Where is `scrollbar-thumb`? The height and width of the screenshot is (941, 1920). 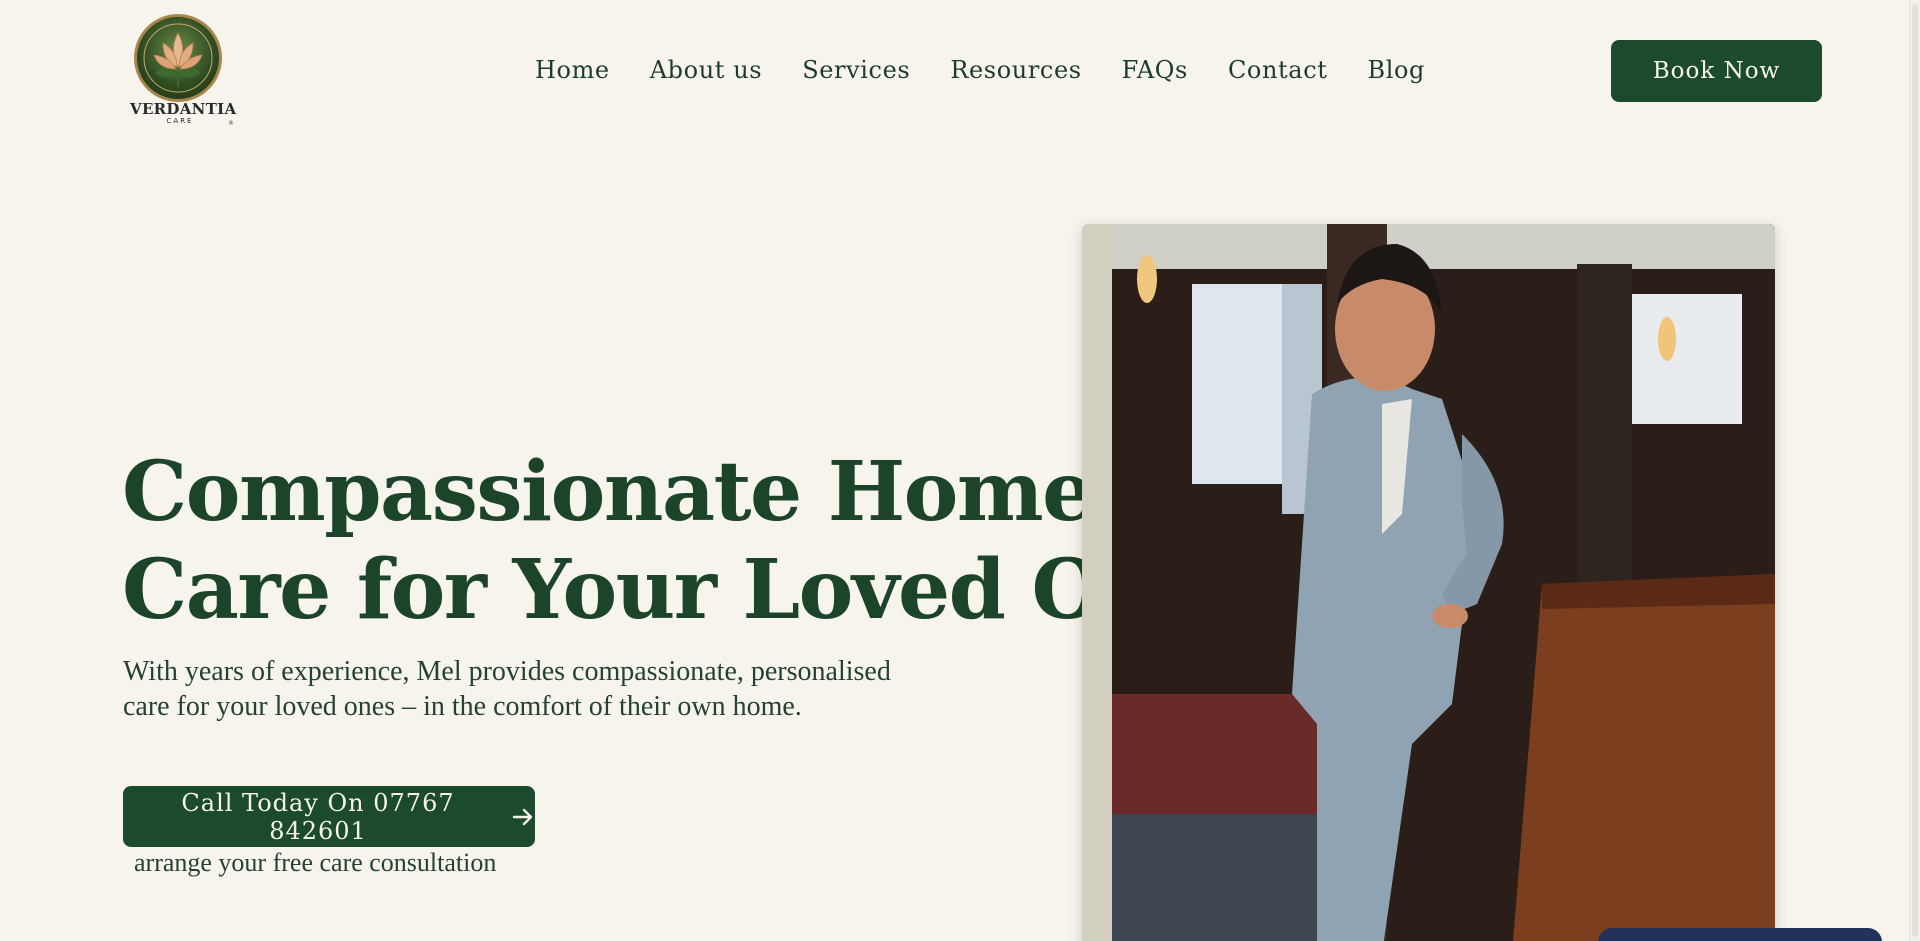
scrollbar-thumb is located at coordinates (1915, 470).